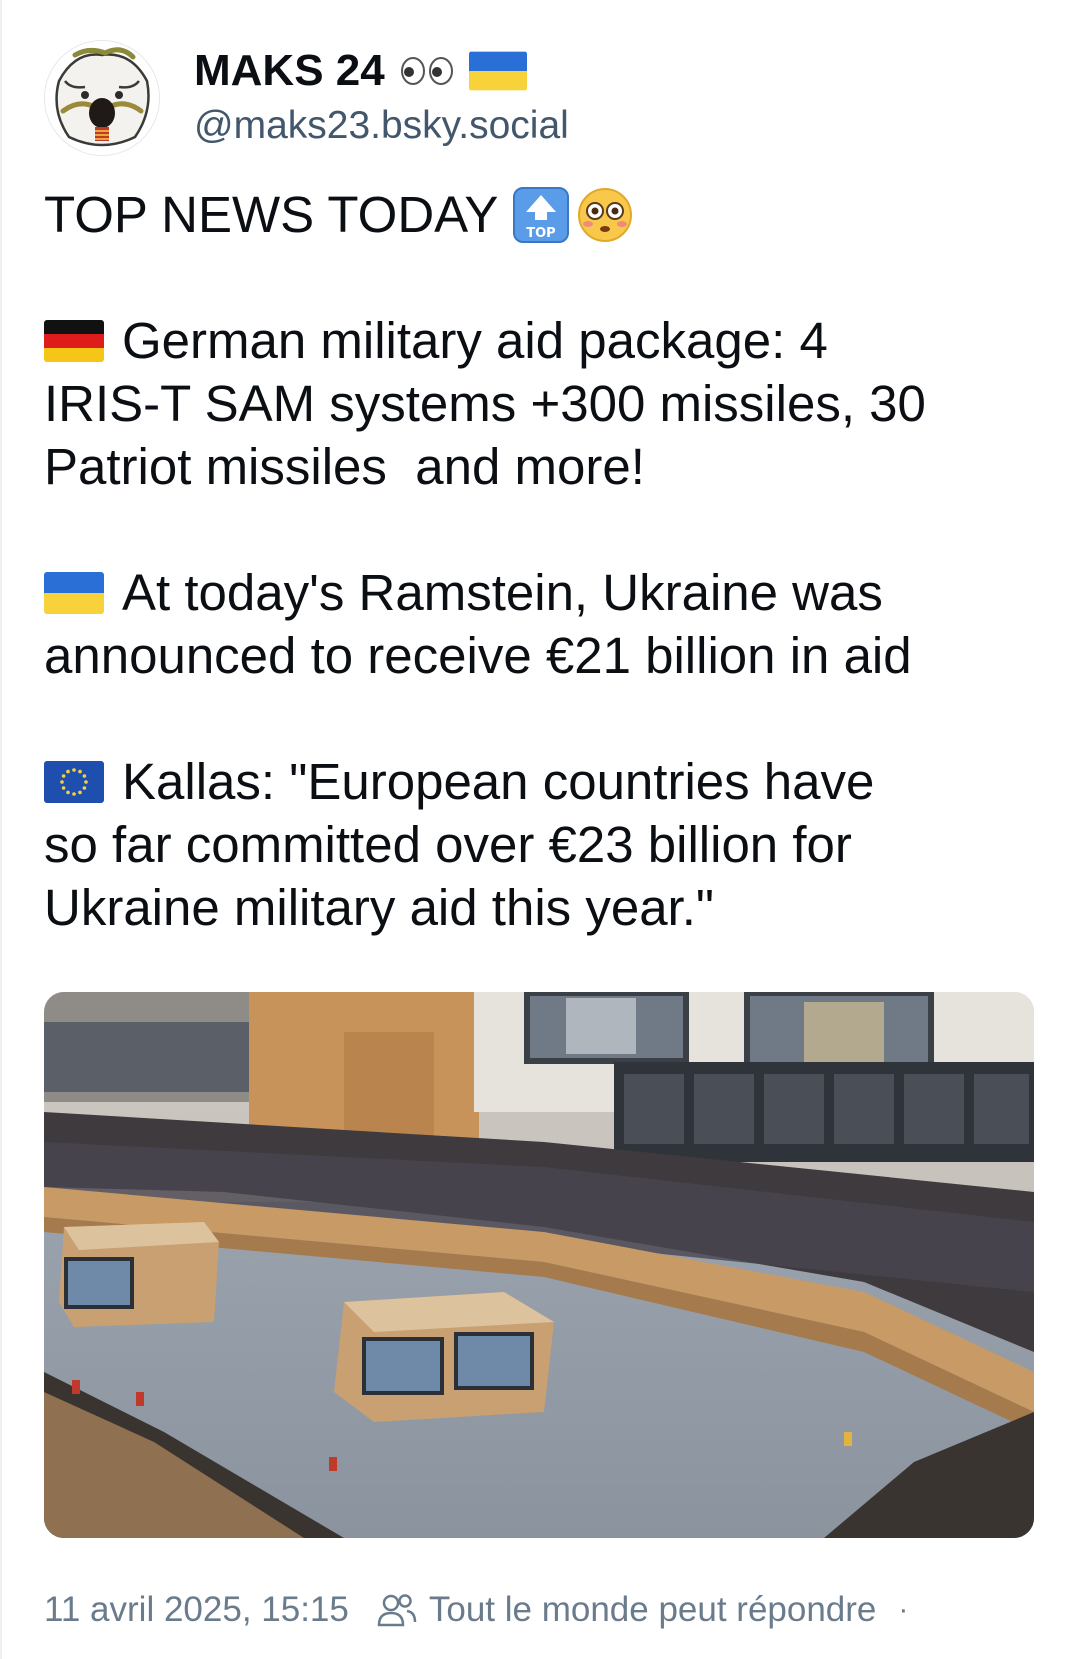  I want to click on top-arrow-icon: TOP, so click(541, 214).